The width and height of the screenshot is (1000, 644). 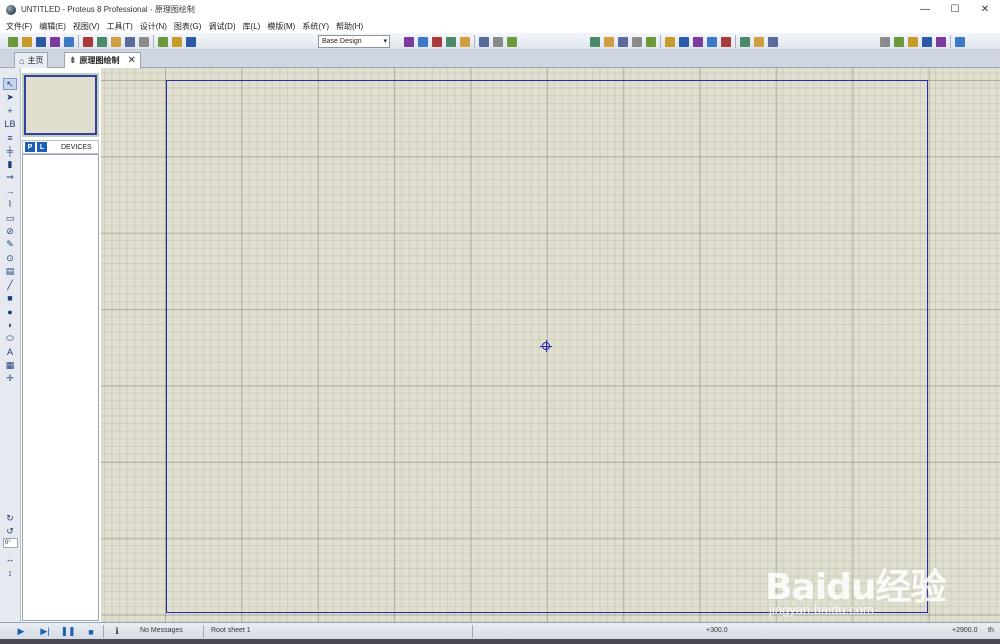 I want to click on generator-icon: ⊘, so click(x=10, y=231).